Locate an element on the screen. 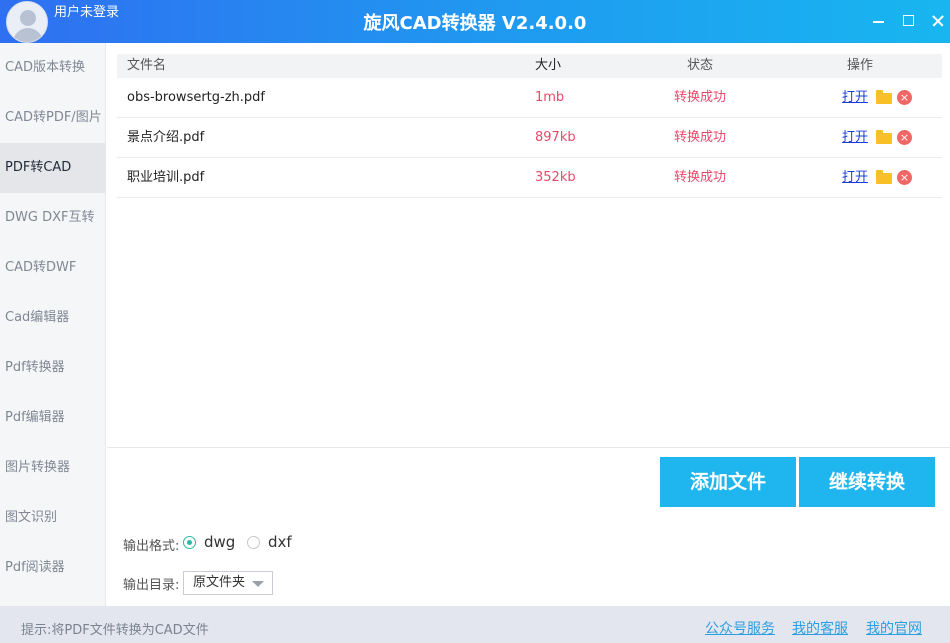 The image size is (950, 643). sidebar-item-pdf-reader: Pdf阅读器 is located at coordinates (52, 568).